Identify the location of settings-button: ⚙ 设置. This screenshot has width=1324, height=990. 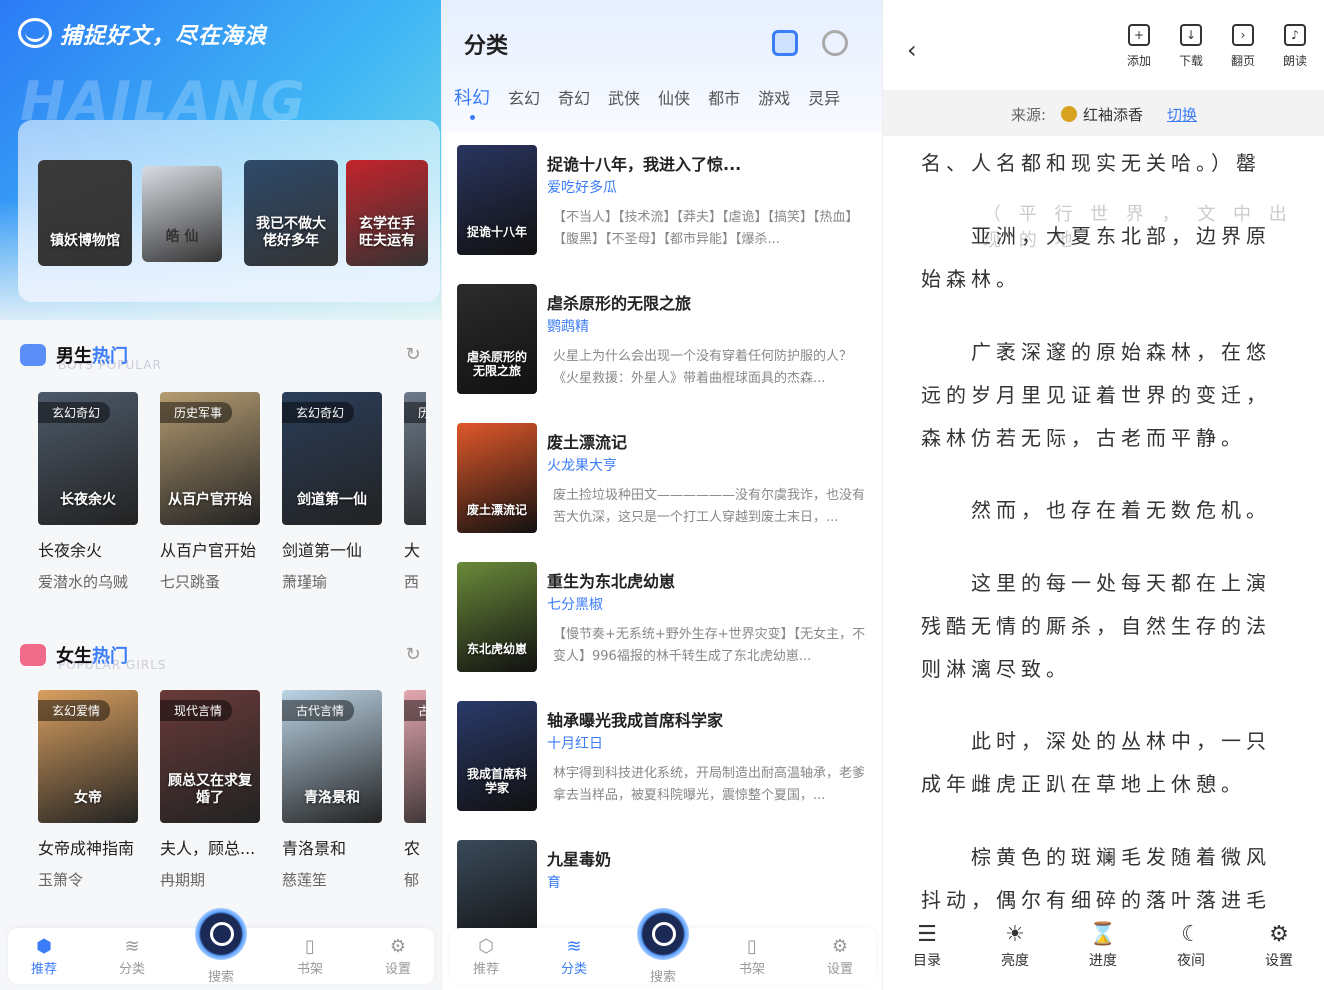
(1279, 945).